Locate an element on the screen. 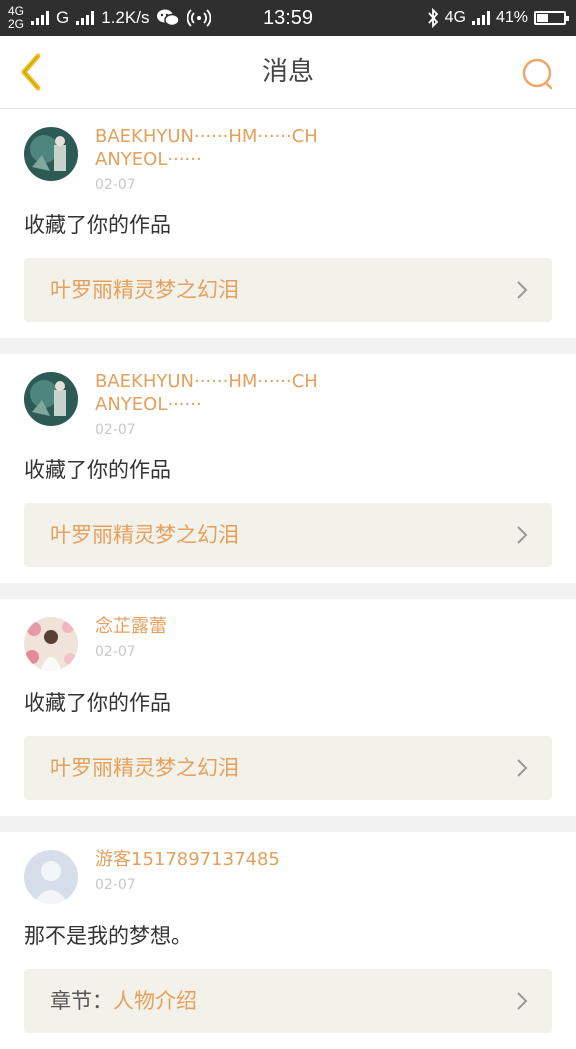 Image resolution: width=576 pixels, height=1049 pixels. chapter-title: 章节：人物介绍 is located at coordinates (123, 1001).